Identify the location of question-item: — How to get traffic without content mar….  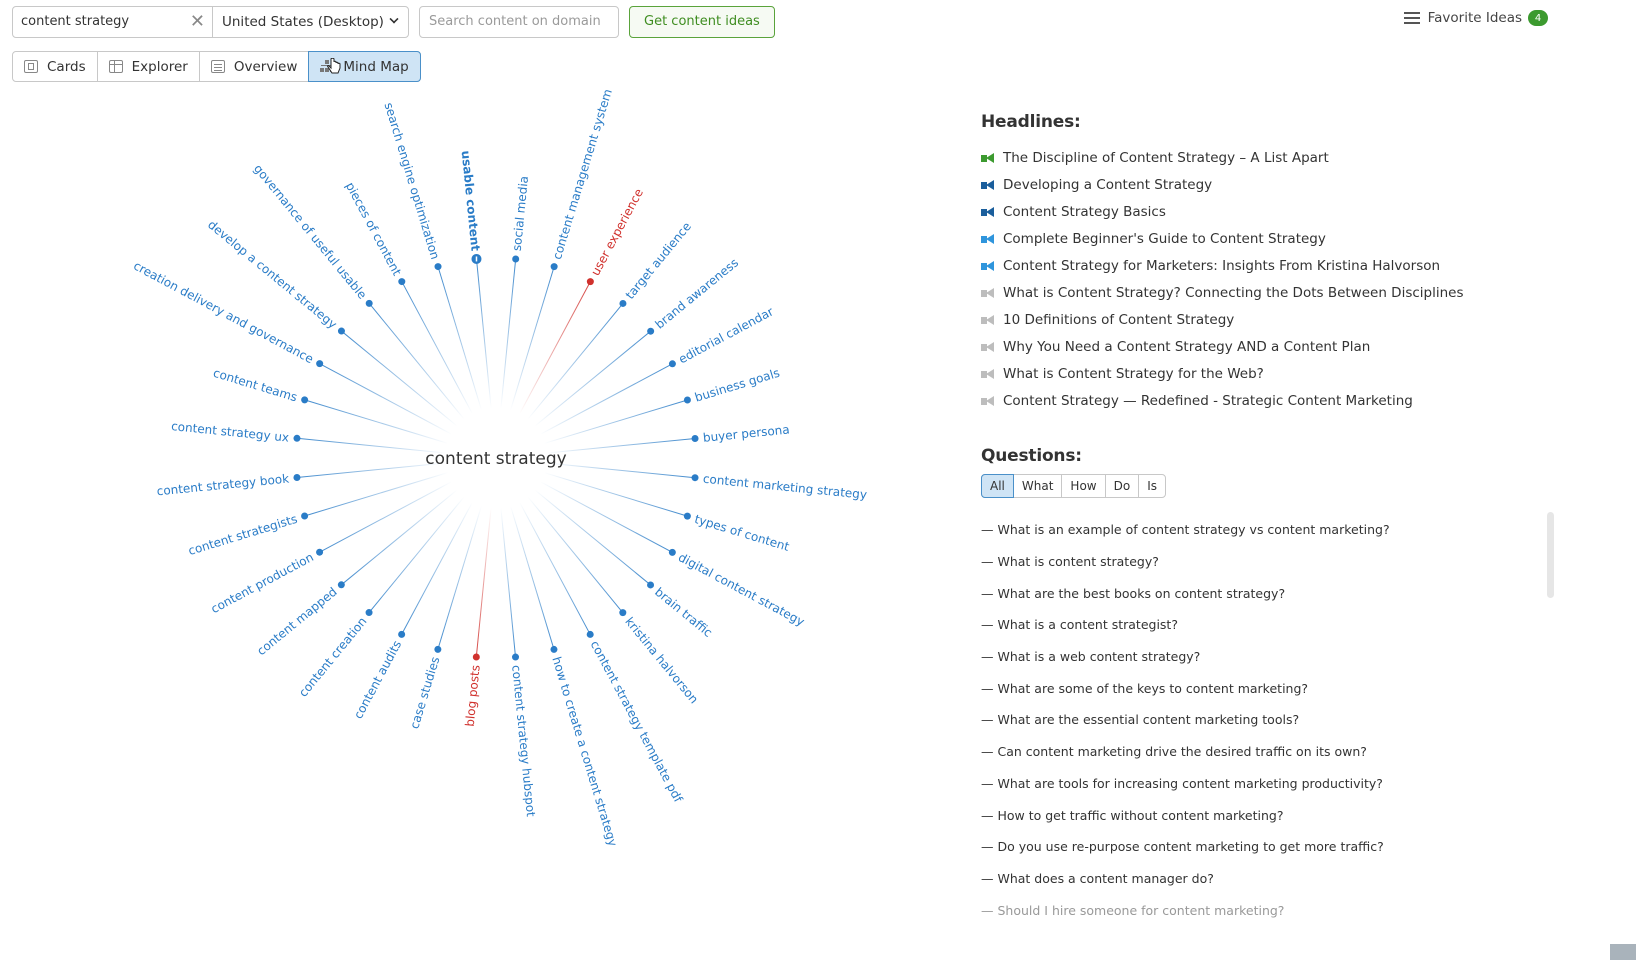
(1281, 815).